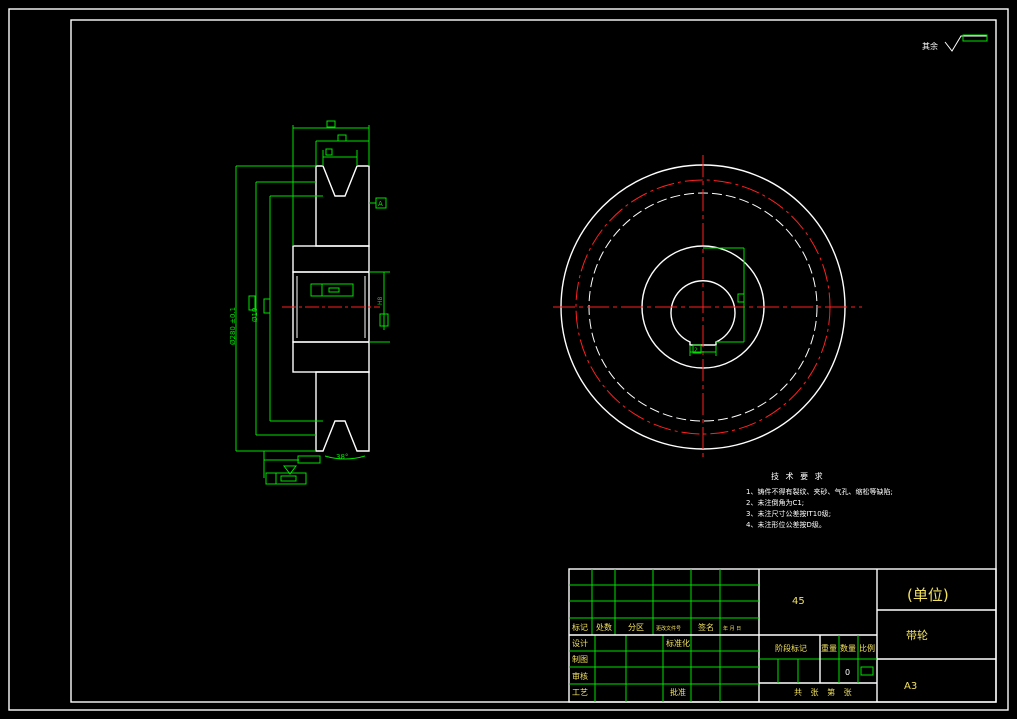  What do you see at coordinates (331, 259) in the screenshot?
I see `hub-upper-section` at bounding box center [331, 259].